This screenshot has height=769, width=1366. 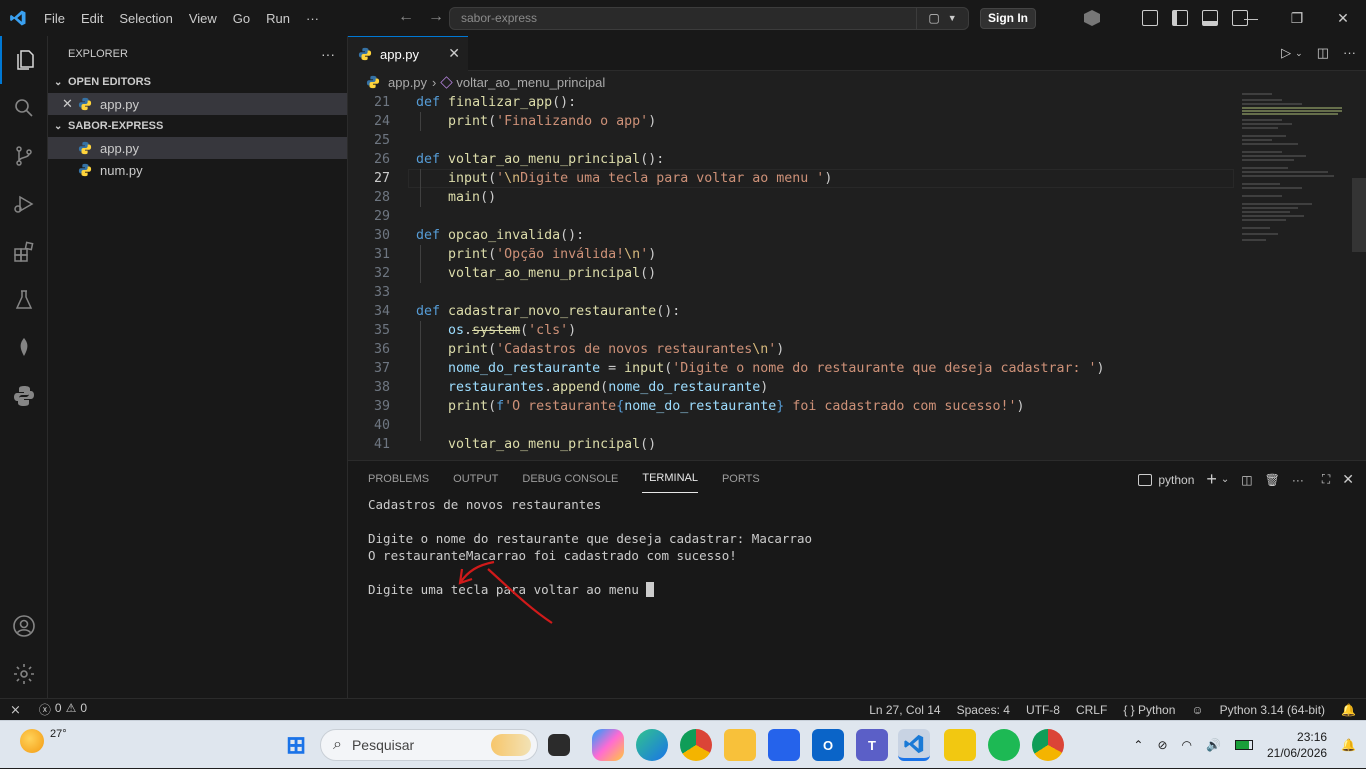 I want to click on tray-chevron-up-icon: ⌃, so click(x=1138, y=745).